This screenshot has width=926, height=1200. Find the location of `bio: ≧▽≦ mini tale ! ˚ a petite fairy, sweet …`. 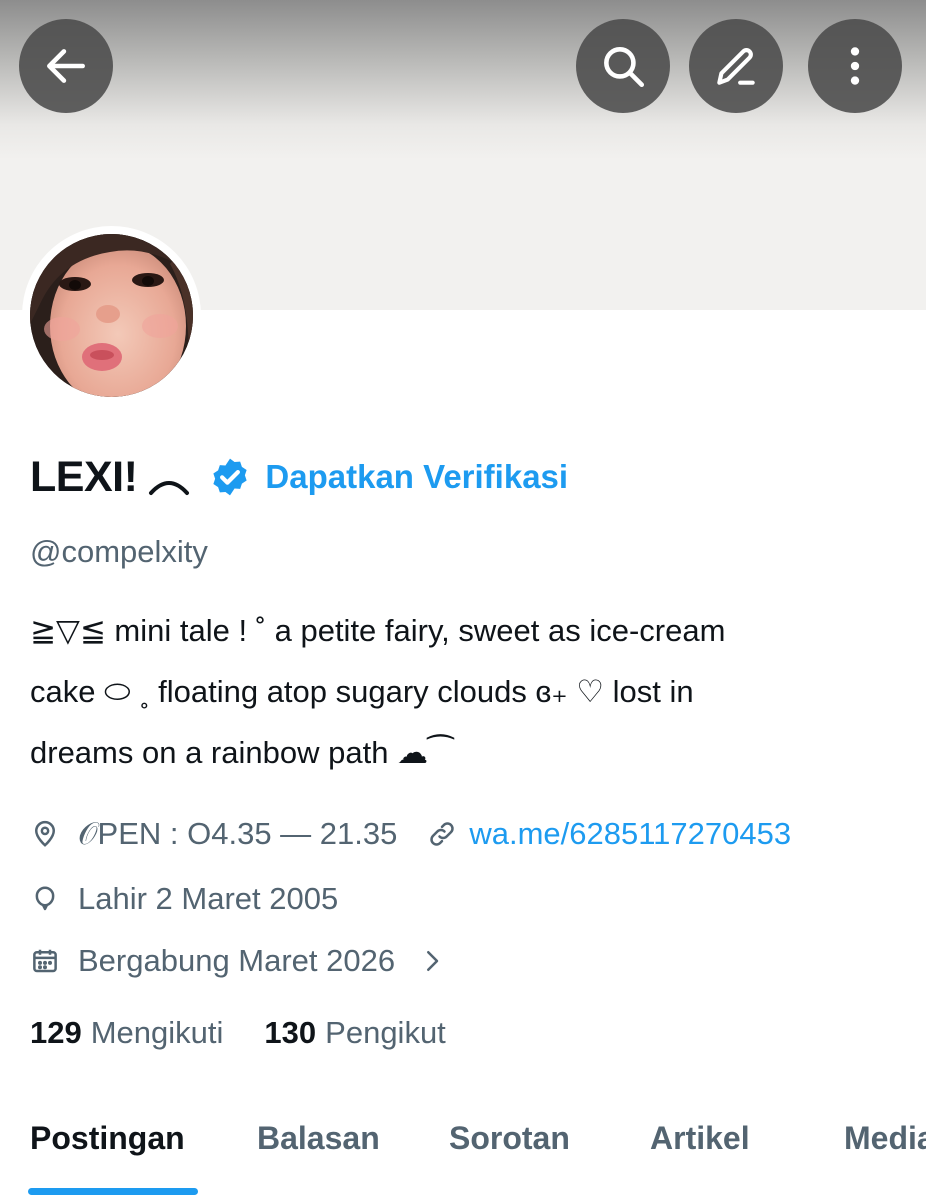

bio: ≧▽≦ mini tale ! ˚ a petite fairy, sweet … is located at coordinates (470, 691).